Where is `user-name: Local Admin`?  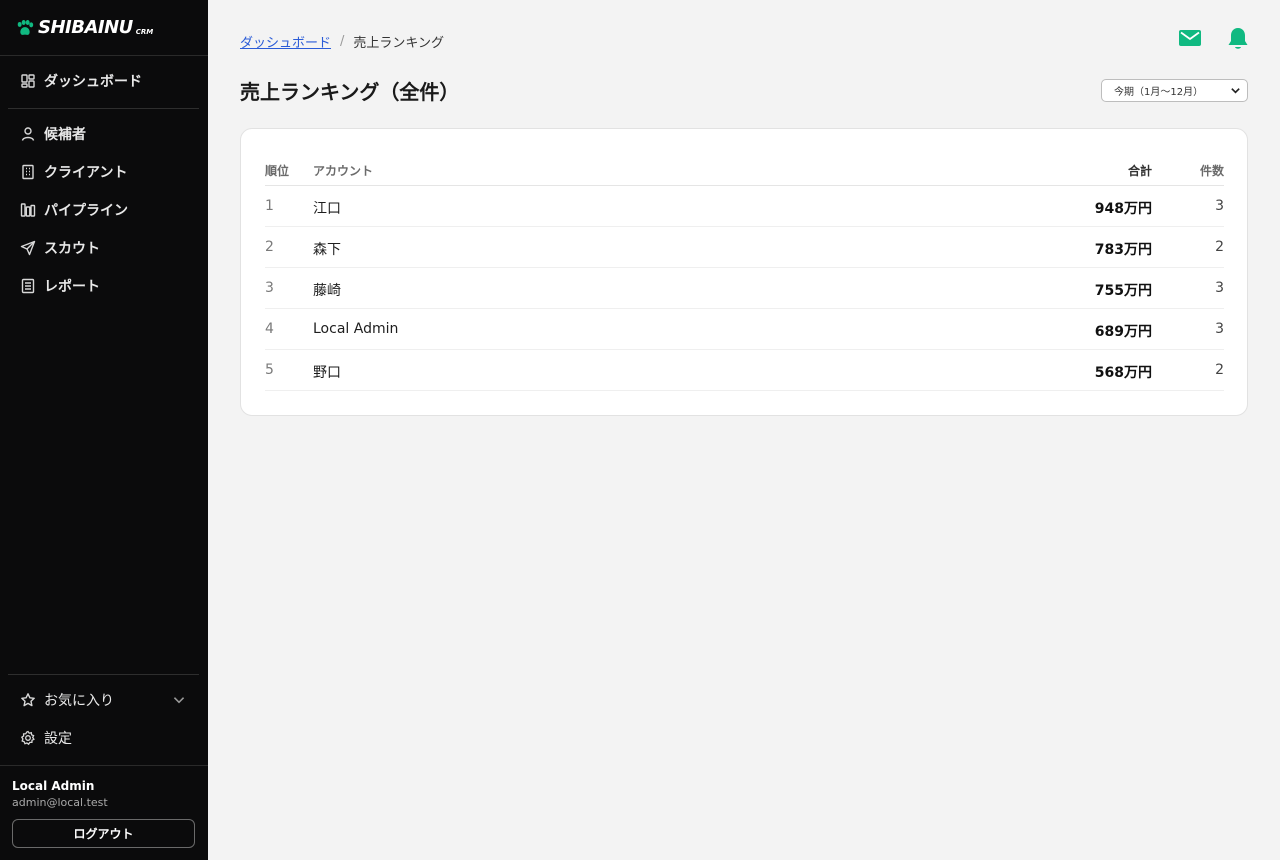 user-name: Local Admin is located at coordinates (53, 786).